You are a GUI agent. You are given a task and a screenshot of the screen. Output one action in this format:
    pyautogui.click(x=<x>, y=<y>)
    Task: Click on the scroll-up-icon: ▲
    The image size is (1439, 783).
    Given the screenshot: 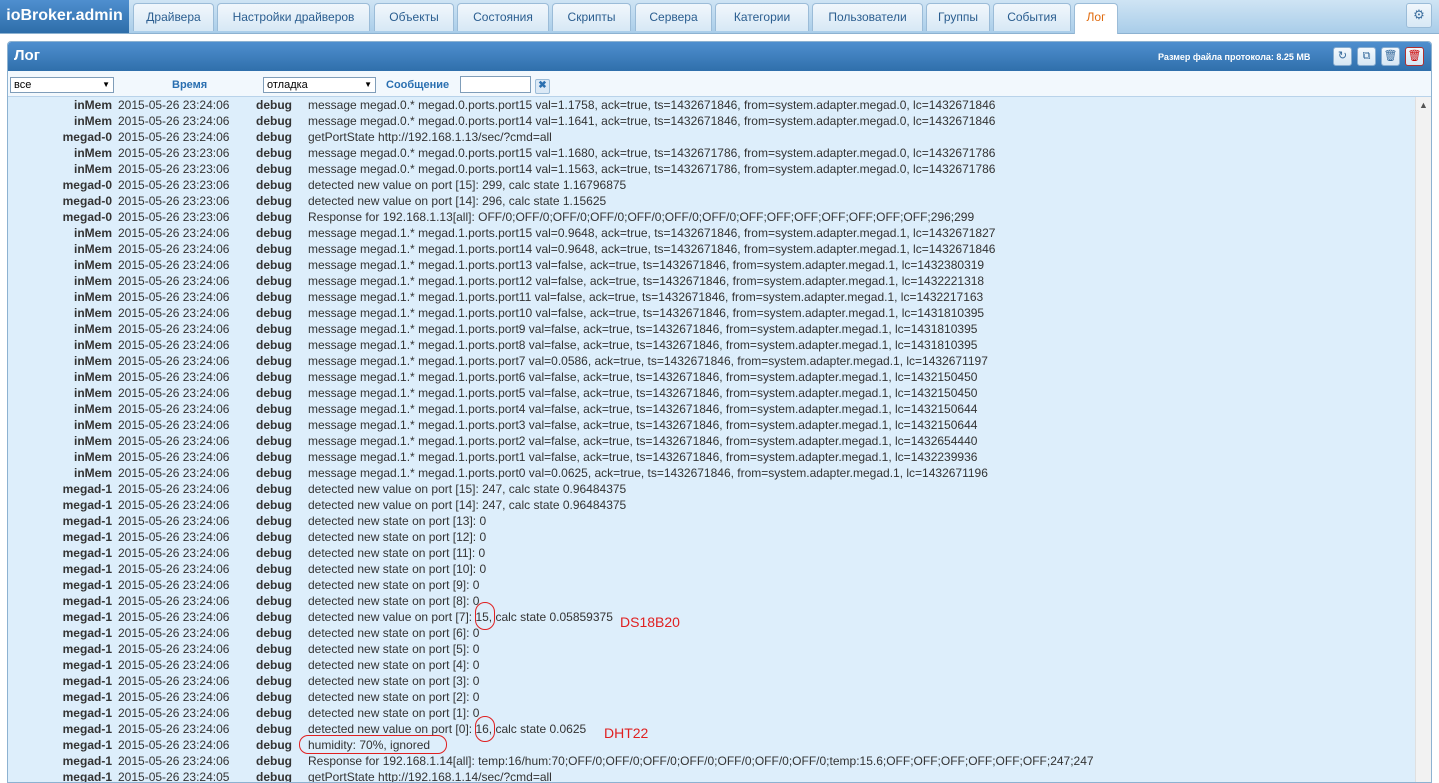 What is the action you would take?
    pyautogui.click(x=1423, y=105)
    